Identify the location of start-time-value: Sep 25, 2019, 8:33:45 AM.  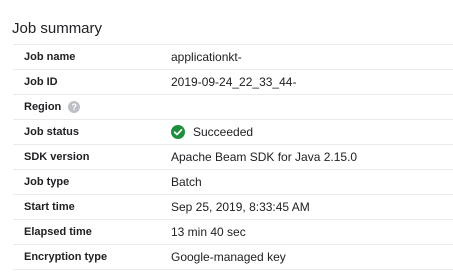
(240, 207).